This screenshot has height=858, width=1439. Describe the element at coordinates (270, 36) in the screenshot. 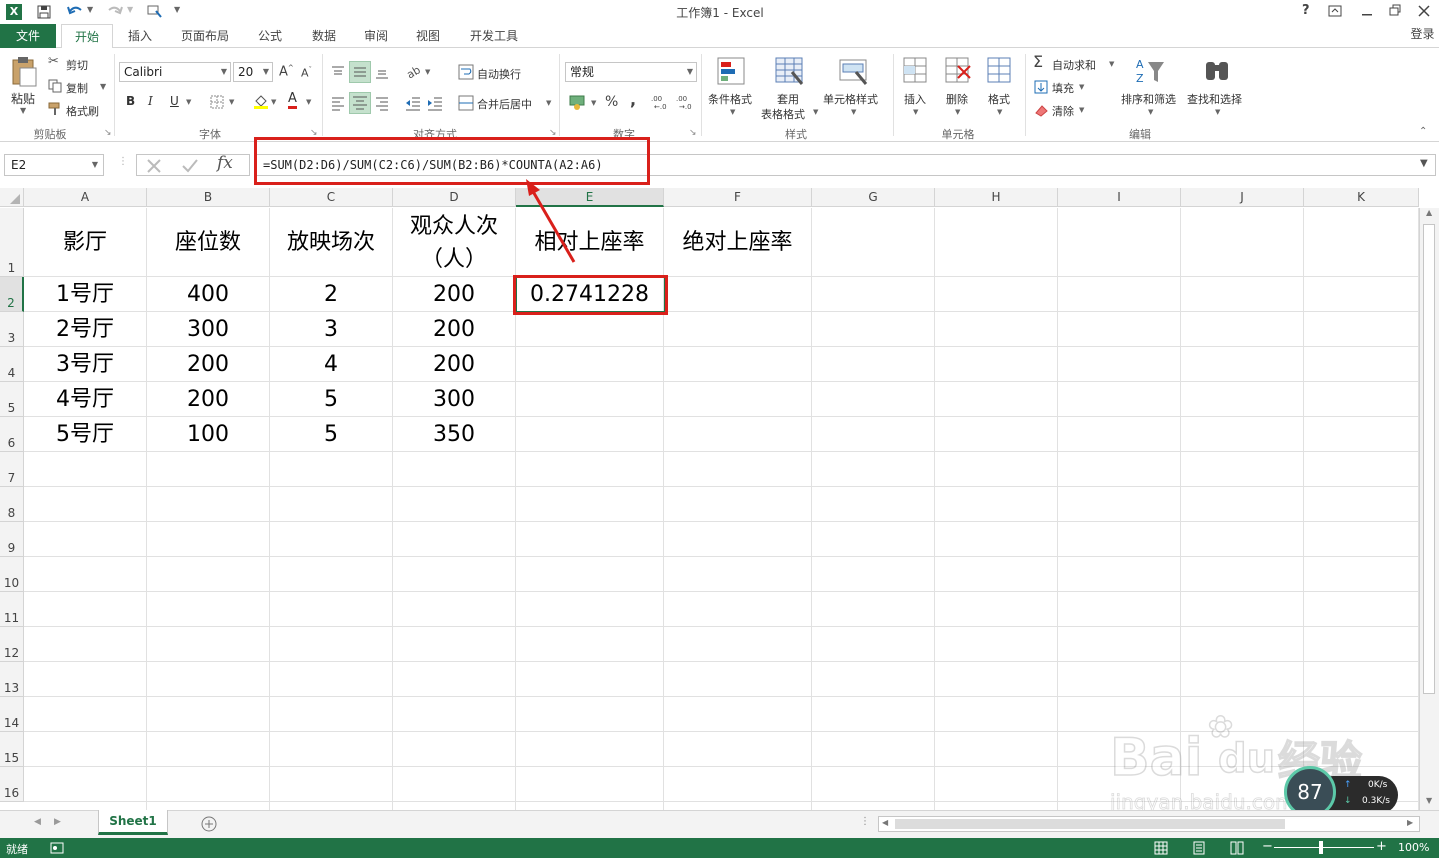

I see `tab-formulas: 公式` at that location.